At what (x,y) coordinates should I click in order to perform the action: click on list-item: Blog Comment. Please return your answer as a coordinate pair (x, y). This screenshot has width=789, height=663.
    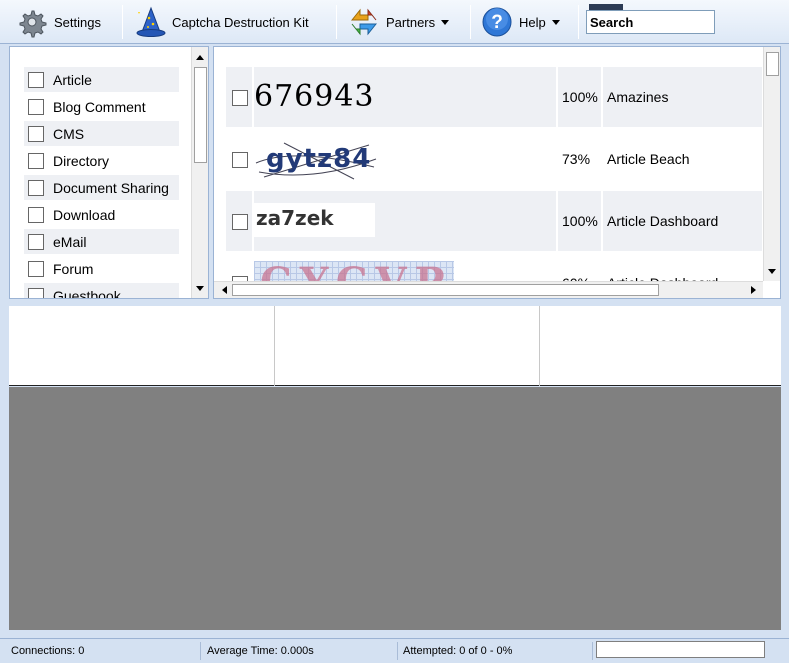
    Looking at the image, I should click on (101, 106).